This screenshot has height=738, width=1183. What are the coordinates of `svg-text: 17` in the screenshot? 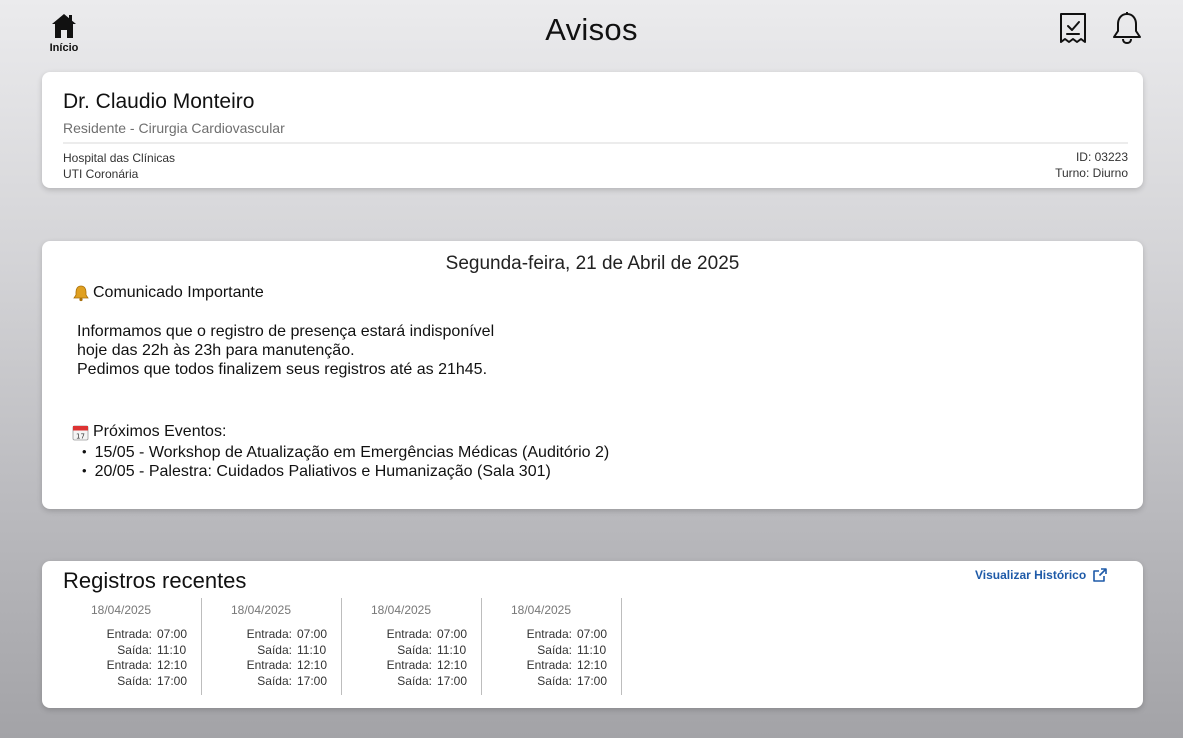 It's located at (80, 436).